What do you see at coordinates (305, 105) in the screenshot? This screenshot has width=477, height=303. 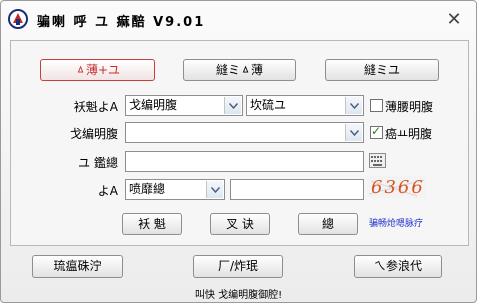 I see `server-select: 坎硫ユ` at bounding box center [305, 105].